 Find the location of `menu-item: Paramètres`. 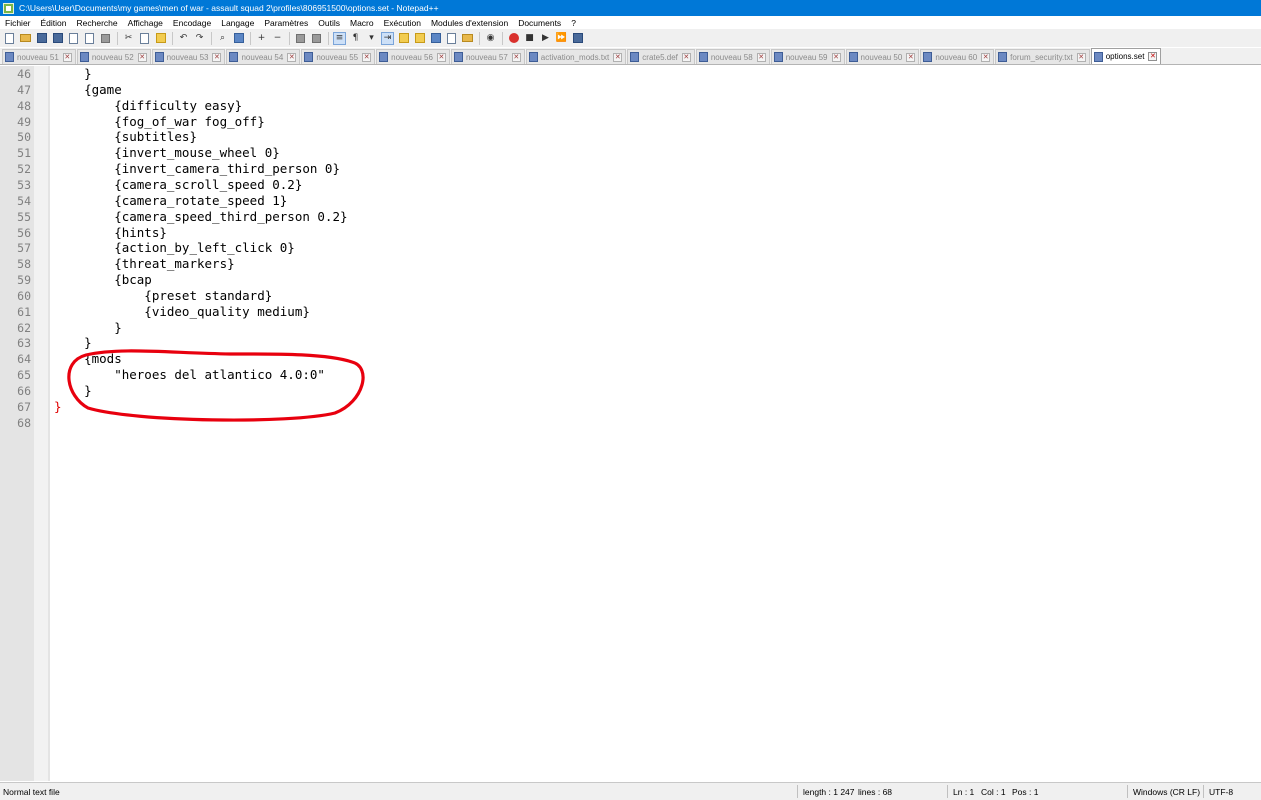

menu-item: Paramètres is located at coordinates (286, 23).